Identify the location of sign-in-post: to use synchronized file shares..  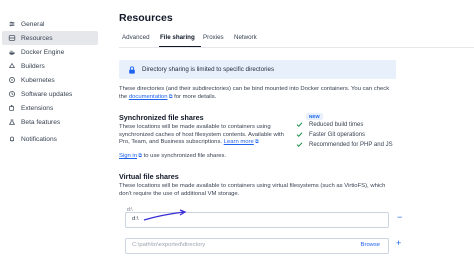
(184, 156).